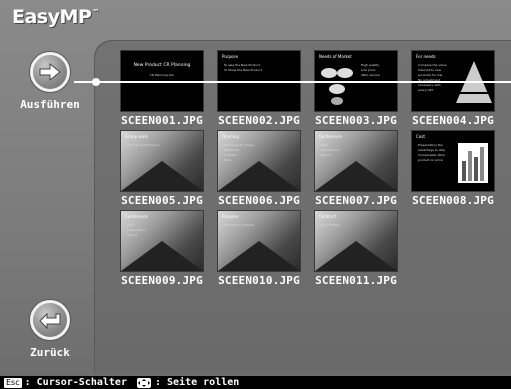 The height and width of the screenshot is (389, 511). I want to click on selection-pointer-line, so click(292, 82).